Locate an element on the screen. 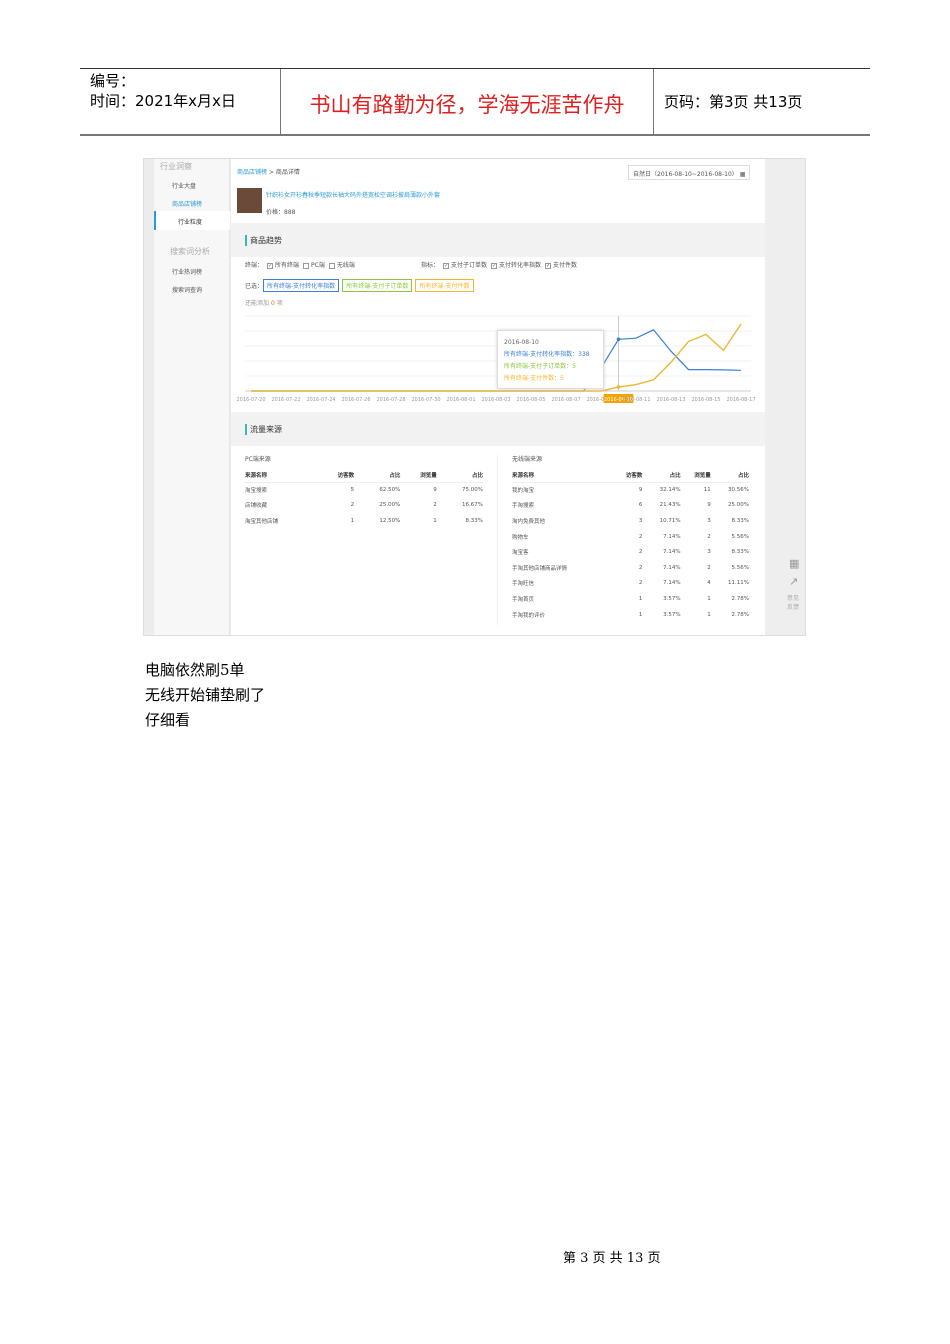 This screenshot has height=1344, width=950. breadcrumb-product-rank: 商品店铺榜 is located at coordinates (252, 172).